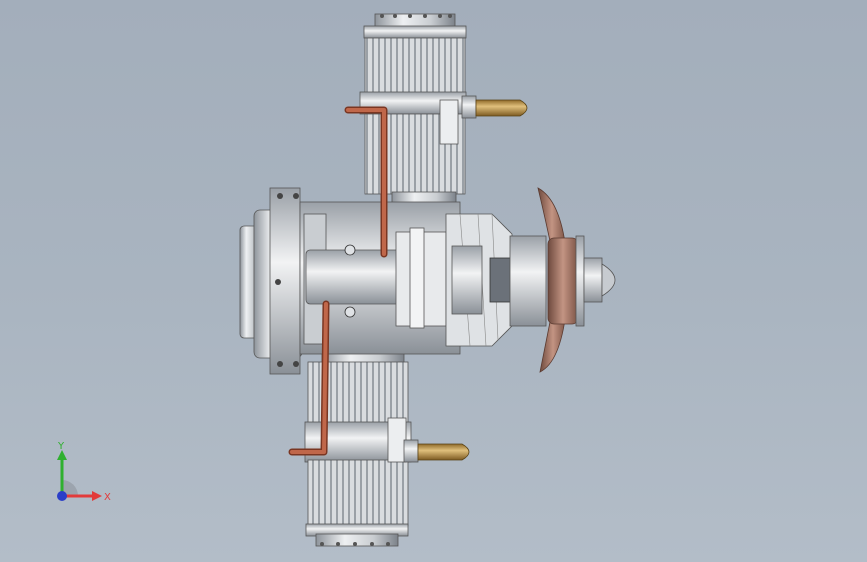  What do you see at coordinates (496, 280) in the screenshot?
I see `front-housing` at bounding box center [496, 280].